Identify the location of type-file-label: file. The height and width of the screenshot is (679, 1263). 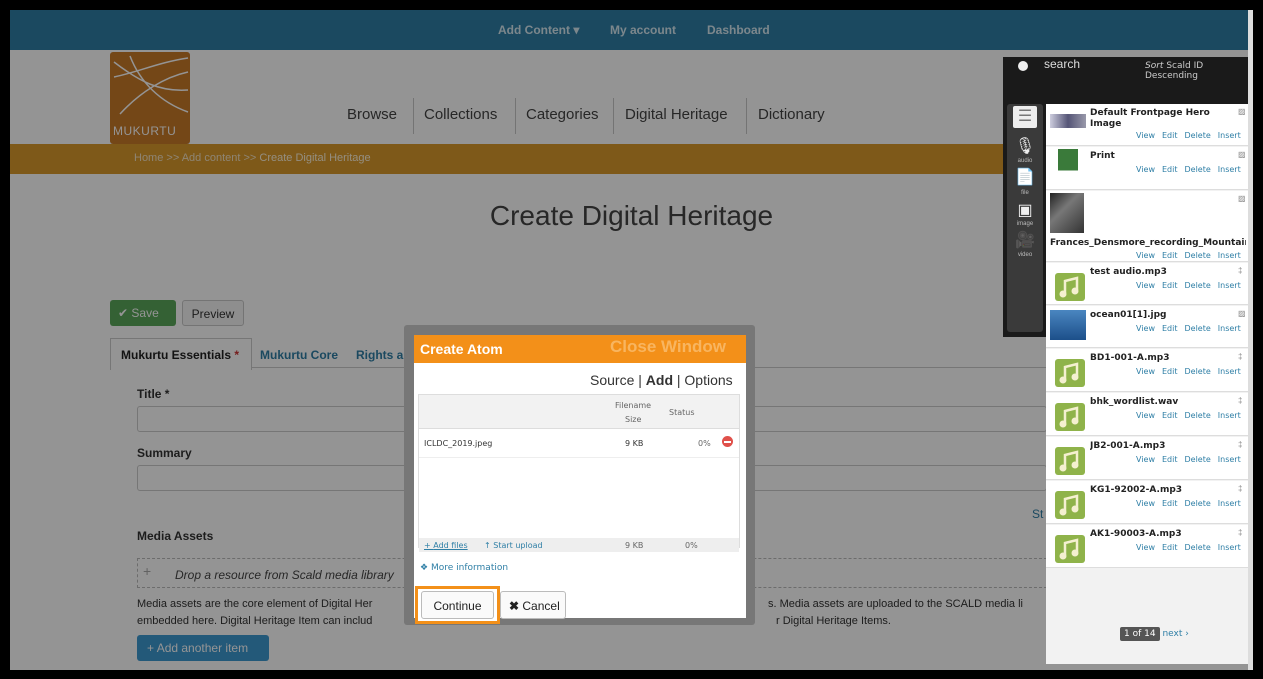
(1025, 193).